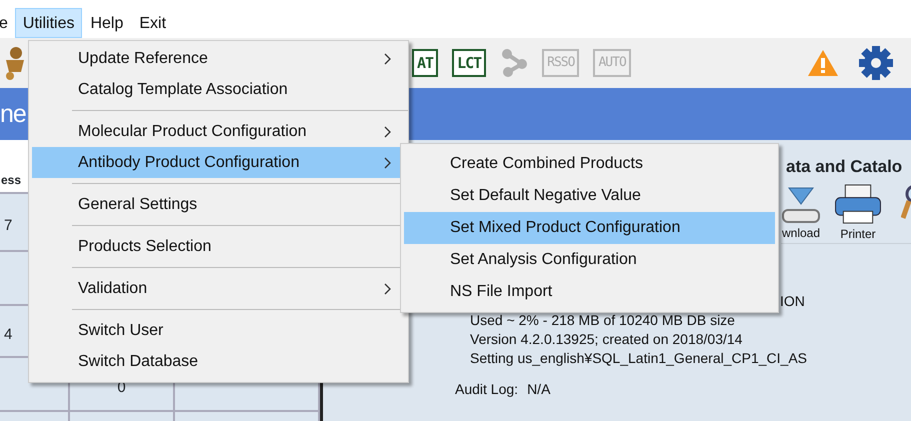  Describe the element at coordinates (218, 89) in the screenshot. I see `menu-item: Catalog Template Association` at that location.